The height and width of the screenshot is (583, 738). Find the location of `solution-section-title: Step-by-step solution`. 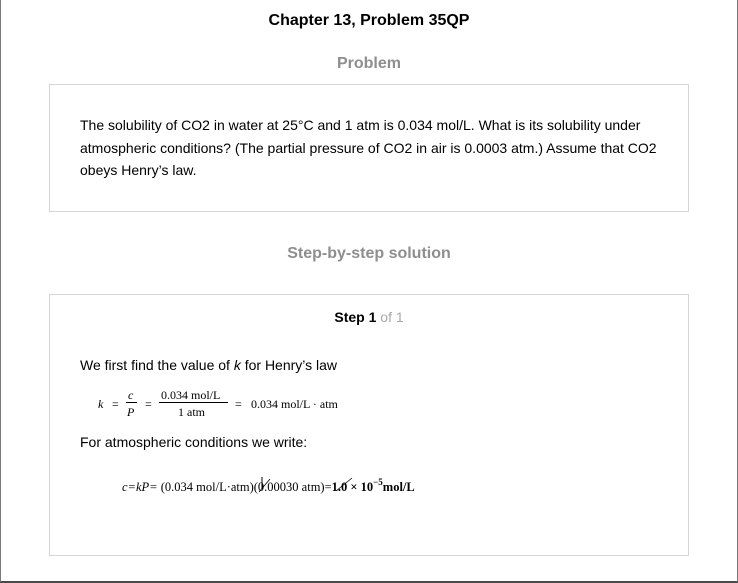

solution-section-title: Step-by-step solution is located at coordinates (369, 253).